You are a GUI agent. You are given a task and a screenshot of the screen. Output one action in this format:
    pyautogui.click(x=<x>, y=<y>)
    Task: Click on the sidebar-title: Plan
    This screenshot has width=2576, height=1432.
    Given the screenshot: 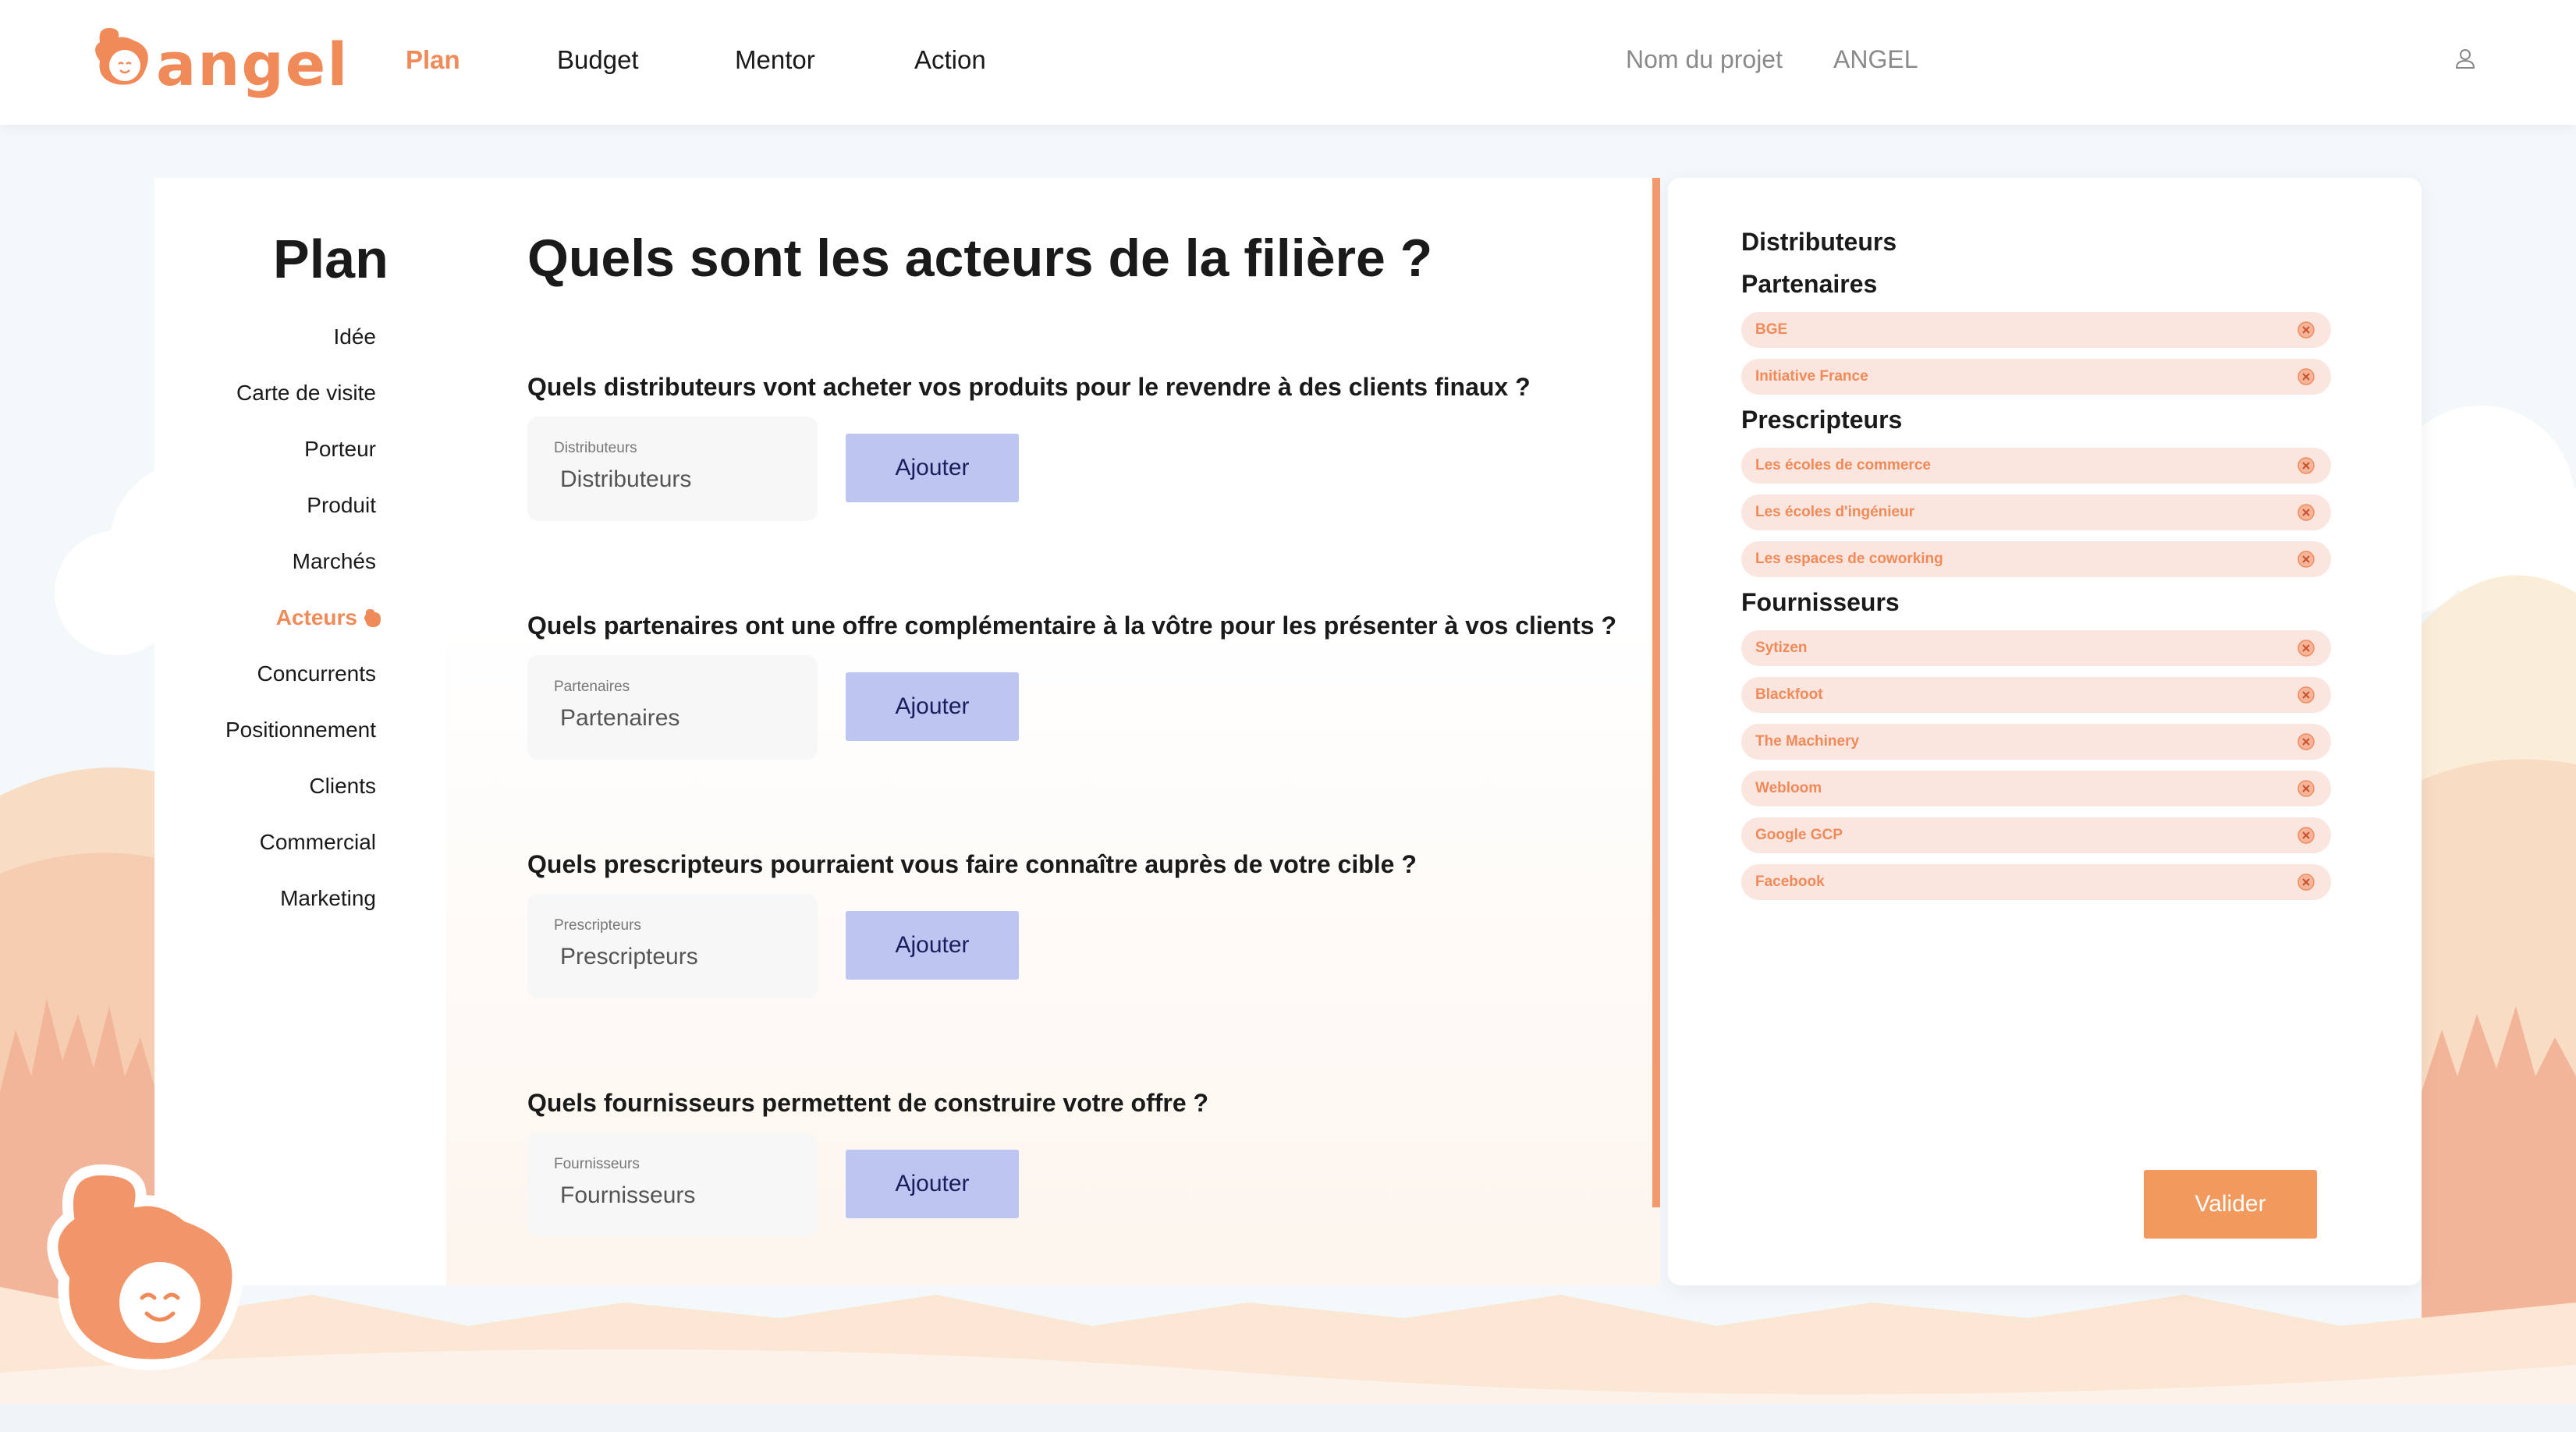 What is the action you would take?
    pyautogui.click(x=331, y=259)
    